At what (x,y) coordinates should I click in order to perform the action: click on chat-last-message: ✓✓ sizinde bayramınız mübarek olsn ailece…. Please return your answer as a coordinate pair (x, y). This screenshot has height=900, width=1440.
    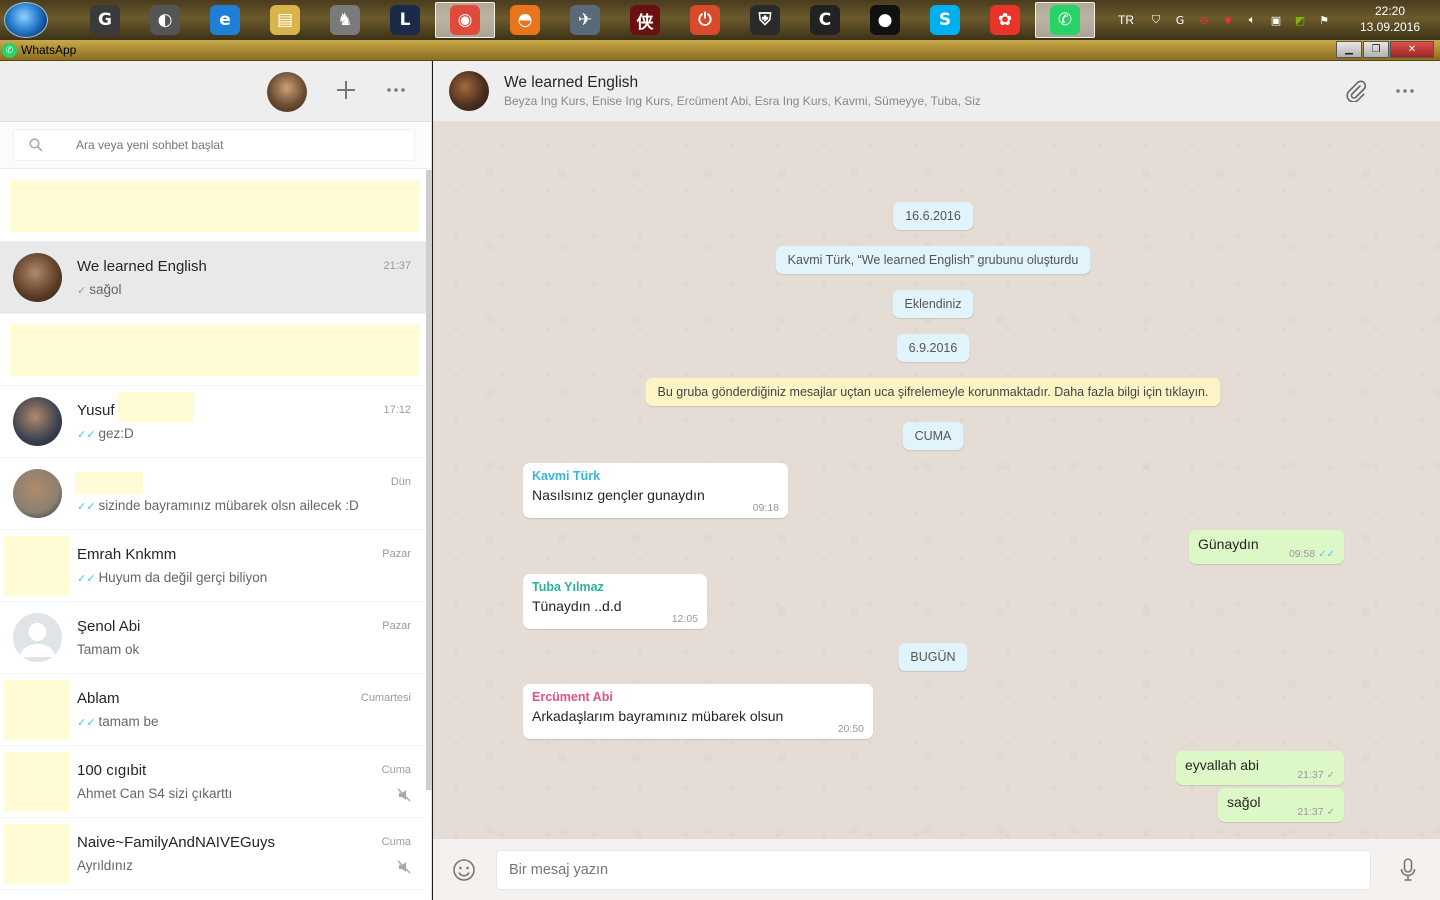
    Looking at the image, I should click on (218, 505).